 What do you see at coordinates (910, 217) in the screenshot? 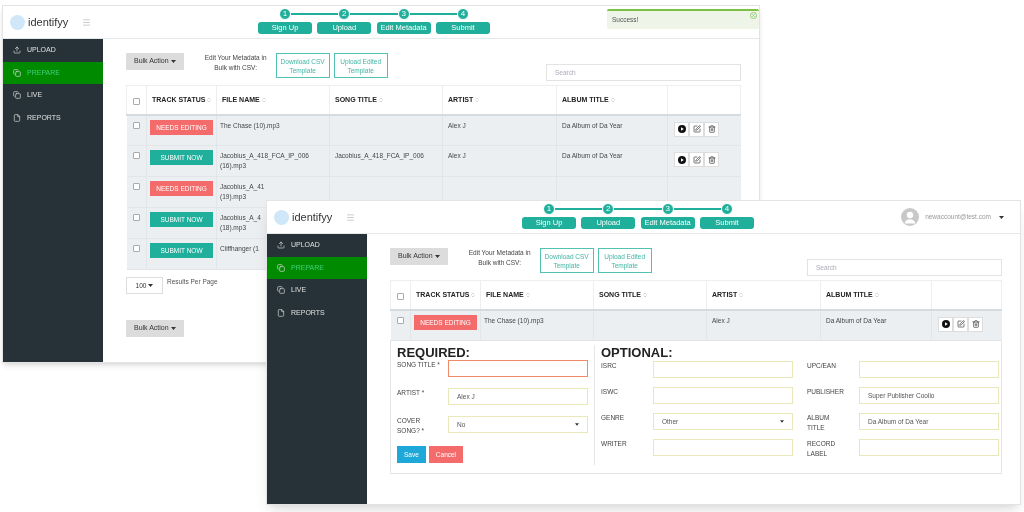
I see `avatar-icon` at bounding box center [910, 217].